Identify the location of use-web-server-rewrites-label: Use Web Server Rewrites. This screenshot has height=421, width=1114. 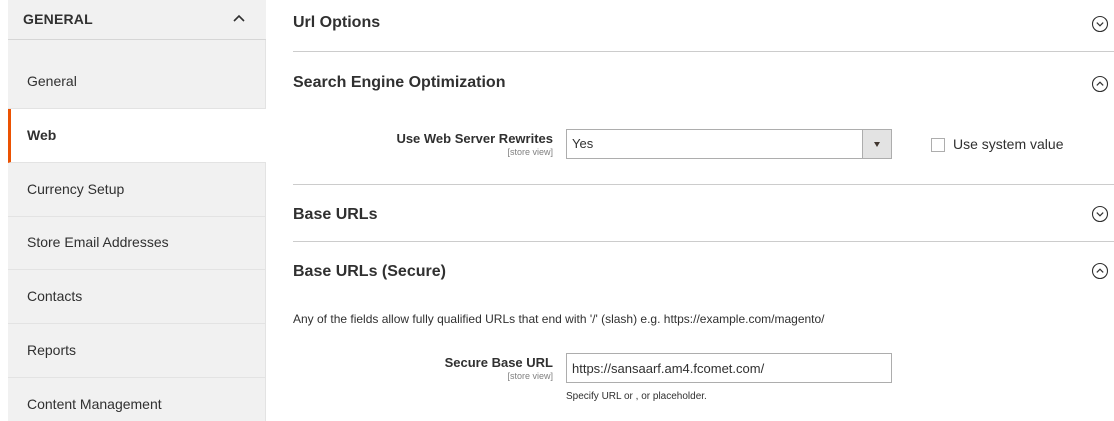
(474, 138).